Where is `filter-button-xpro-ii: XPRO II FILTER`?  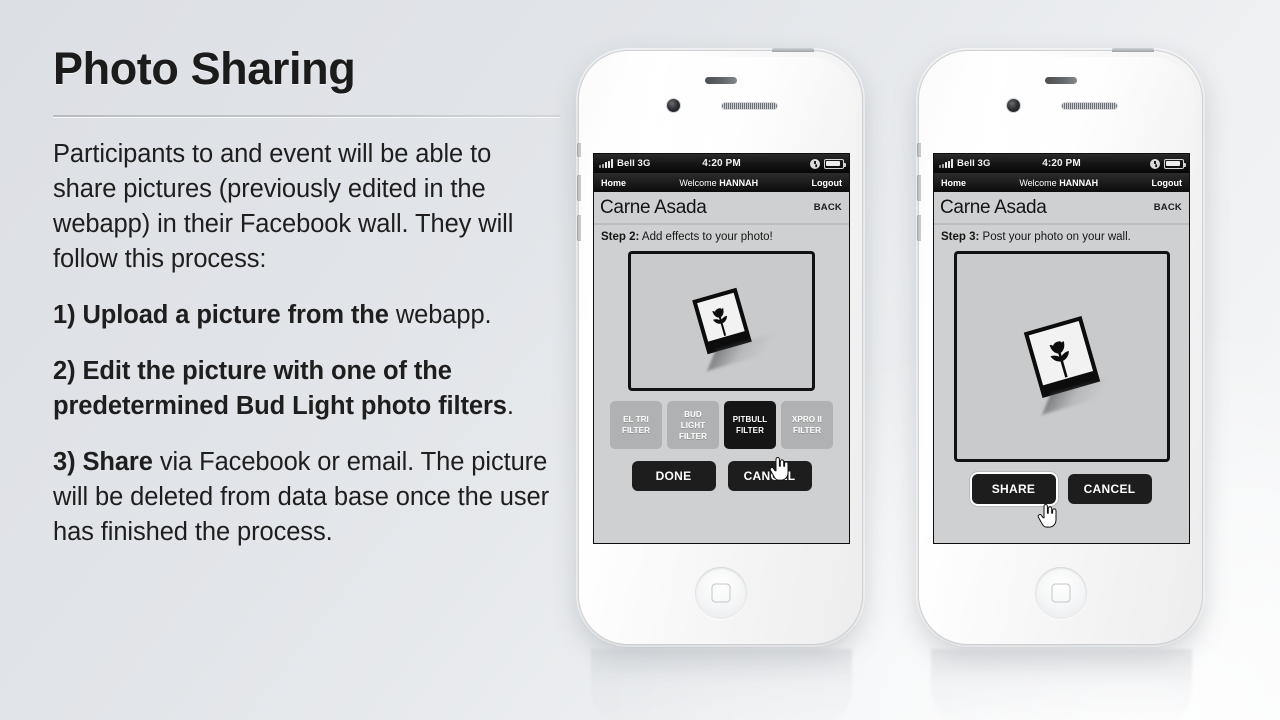 filter-button-xpro-ii: XPRO II FILTER is located at coordinates (807, 425).